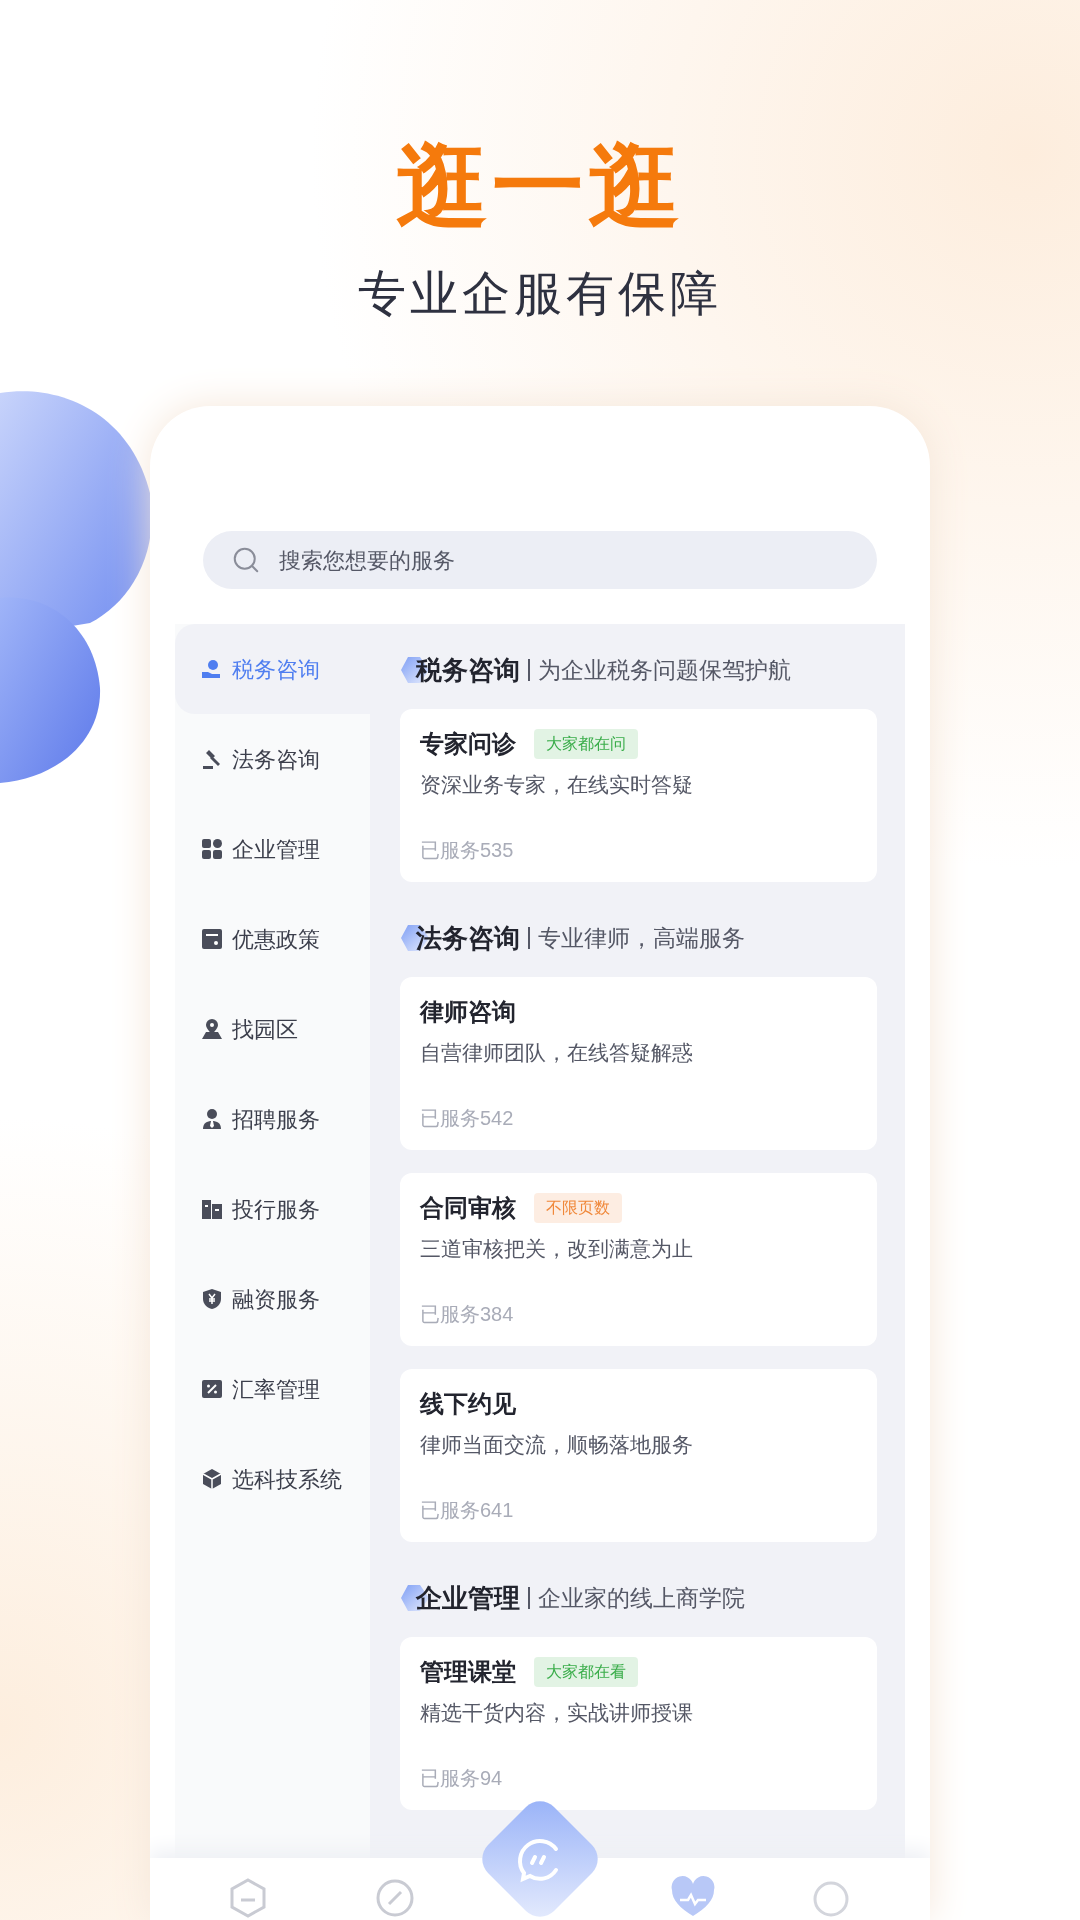  I want to click on sidebar-item: 融资服务, so click(272, 1299).